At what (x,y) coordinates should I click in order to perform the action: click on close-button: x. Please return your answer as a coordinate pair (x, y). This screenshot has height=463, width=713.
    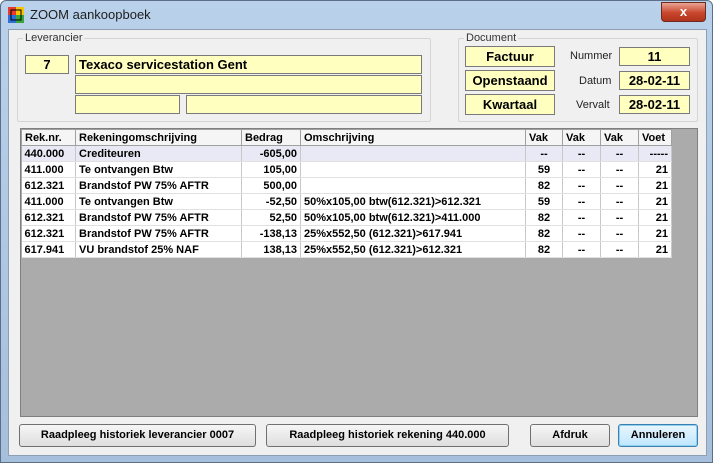
    Looking at the image, I should click on (683, 12).